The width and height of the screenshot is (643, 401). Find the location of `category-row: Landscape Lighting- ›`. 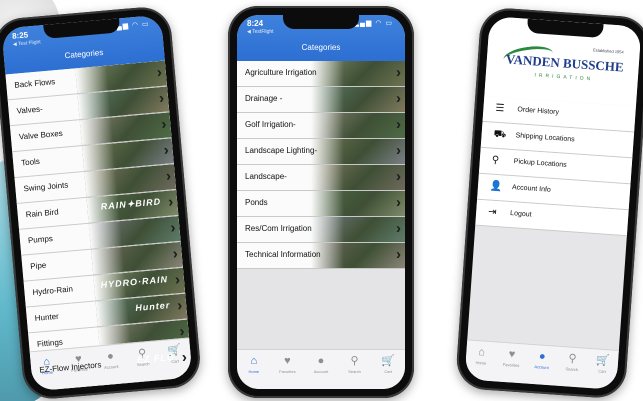

category-row: Landscape Lighting- › is located at coordinates (321, 152).